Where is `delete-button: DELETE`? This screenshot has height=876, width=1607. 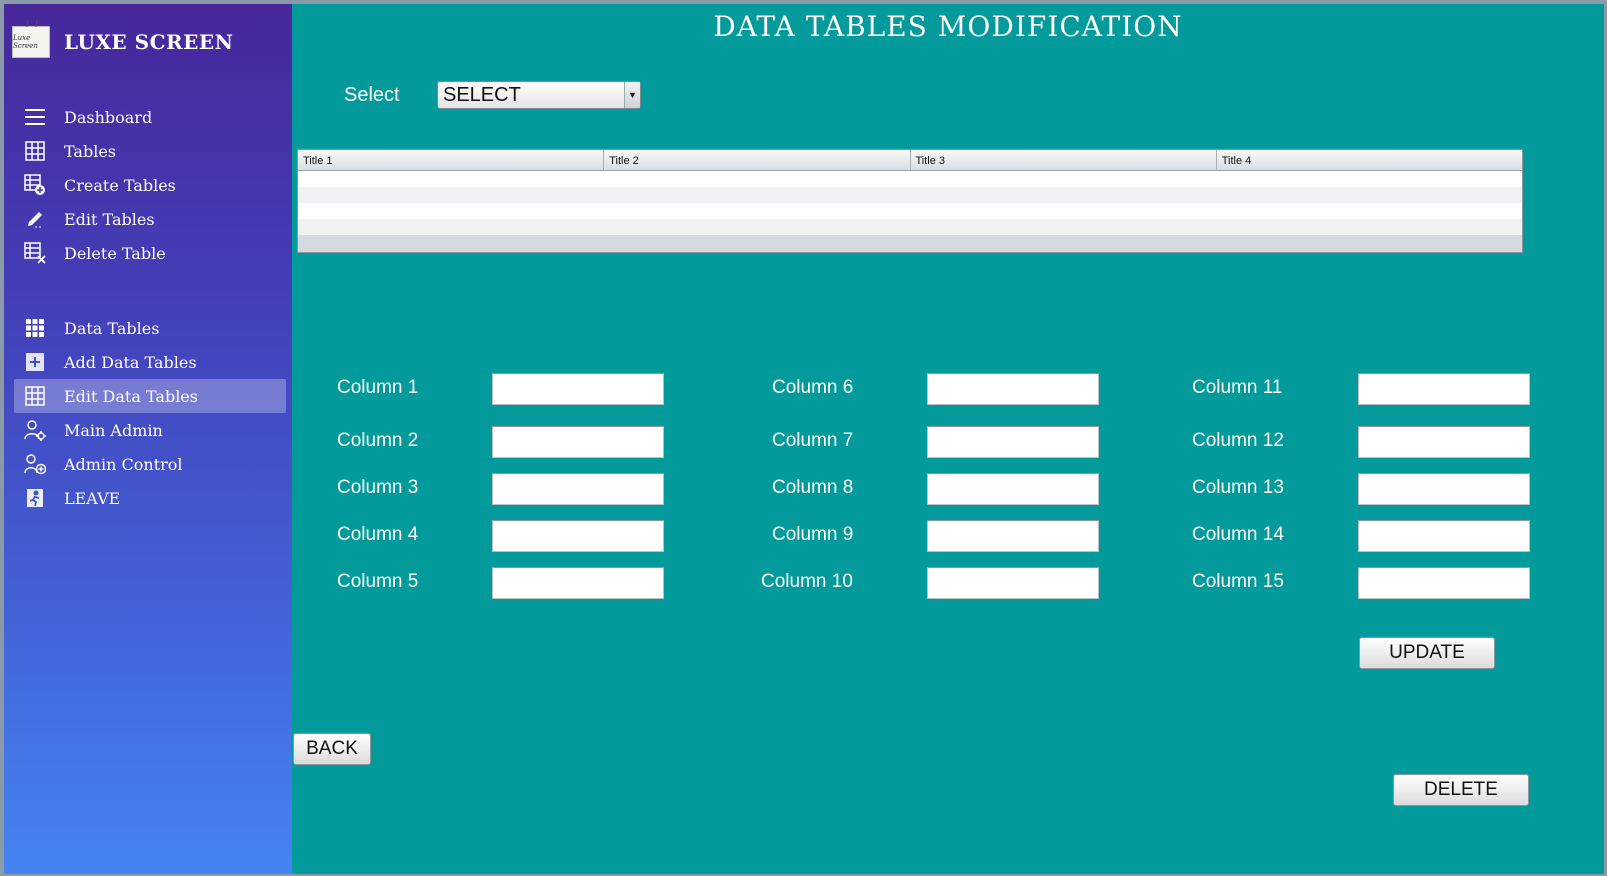
delete-button: DELETE is located at coordinates (1461, 790).